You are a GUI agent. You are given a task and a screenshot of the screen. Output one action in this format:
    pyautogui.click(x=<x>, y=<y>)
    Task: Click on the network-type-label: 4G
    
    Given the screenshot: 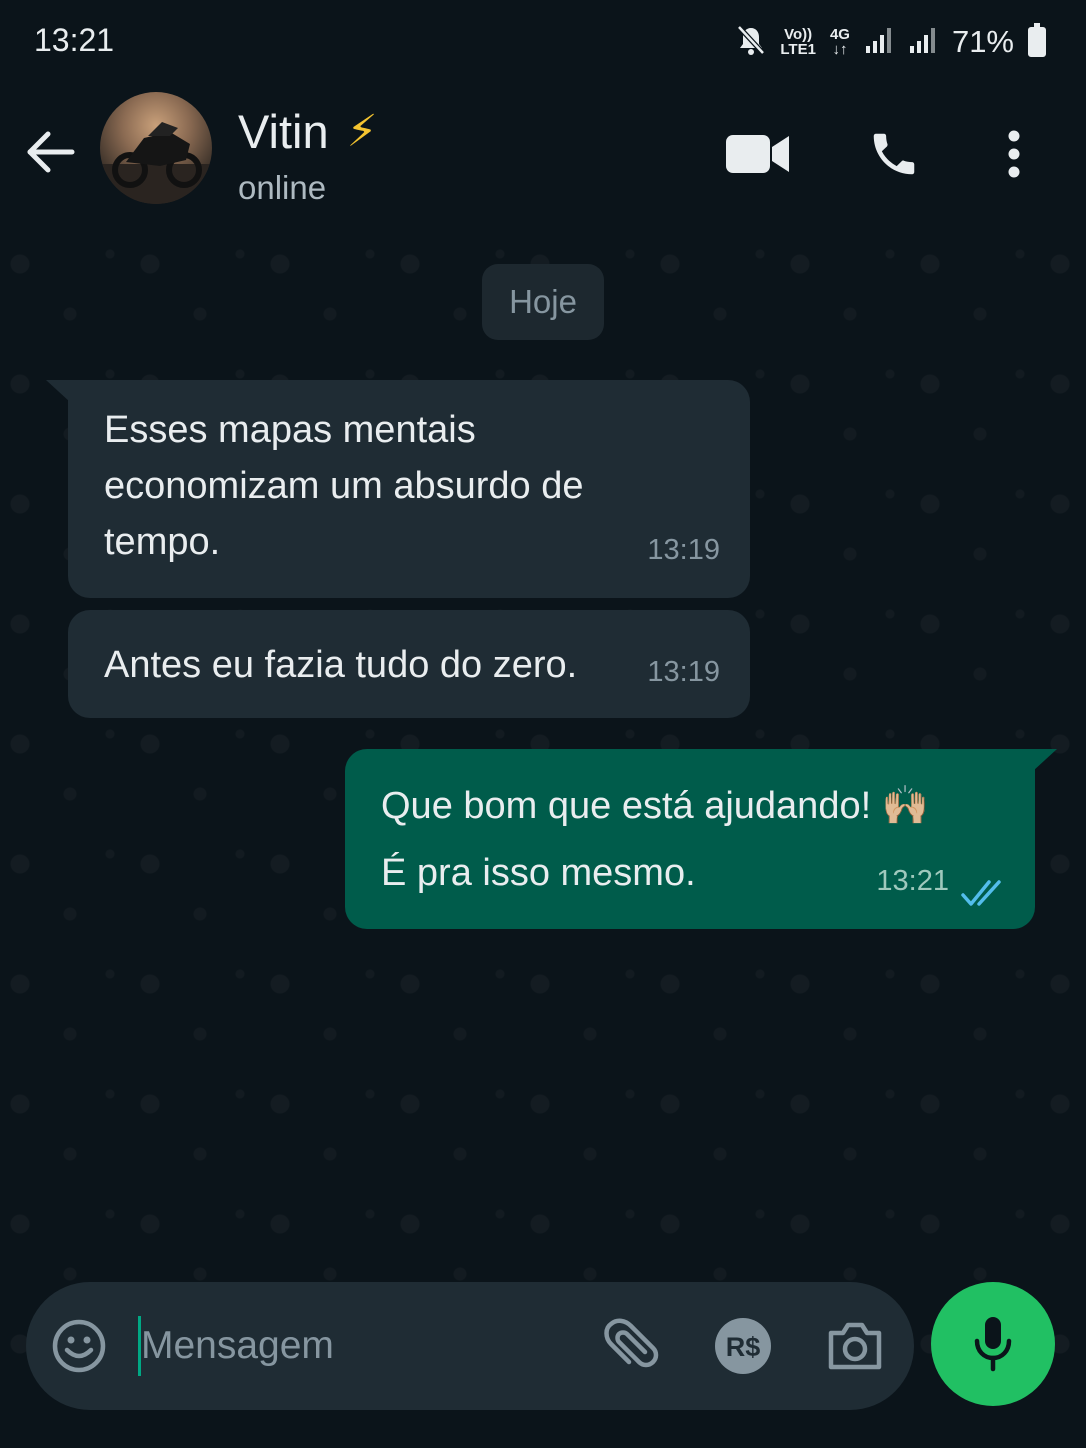 What is the action you would take?
    pyautogui.click(x=839, y=34)
    